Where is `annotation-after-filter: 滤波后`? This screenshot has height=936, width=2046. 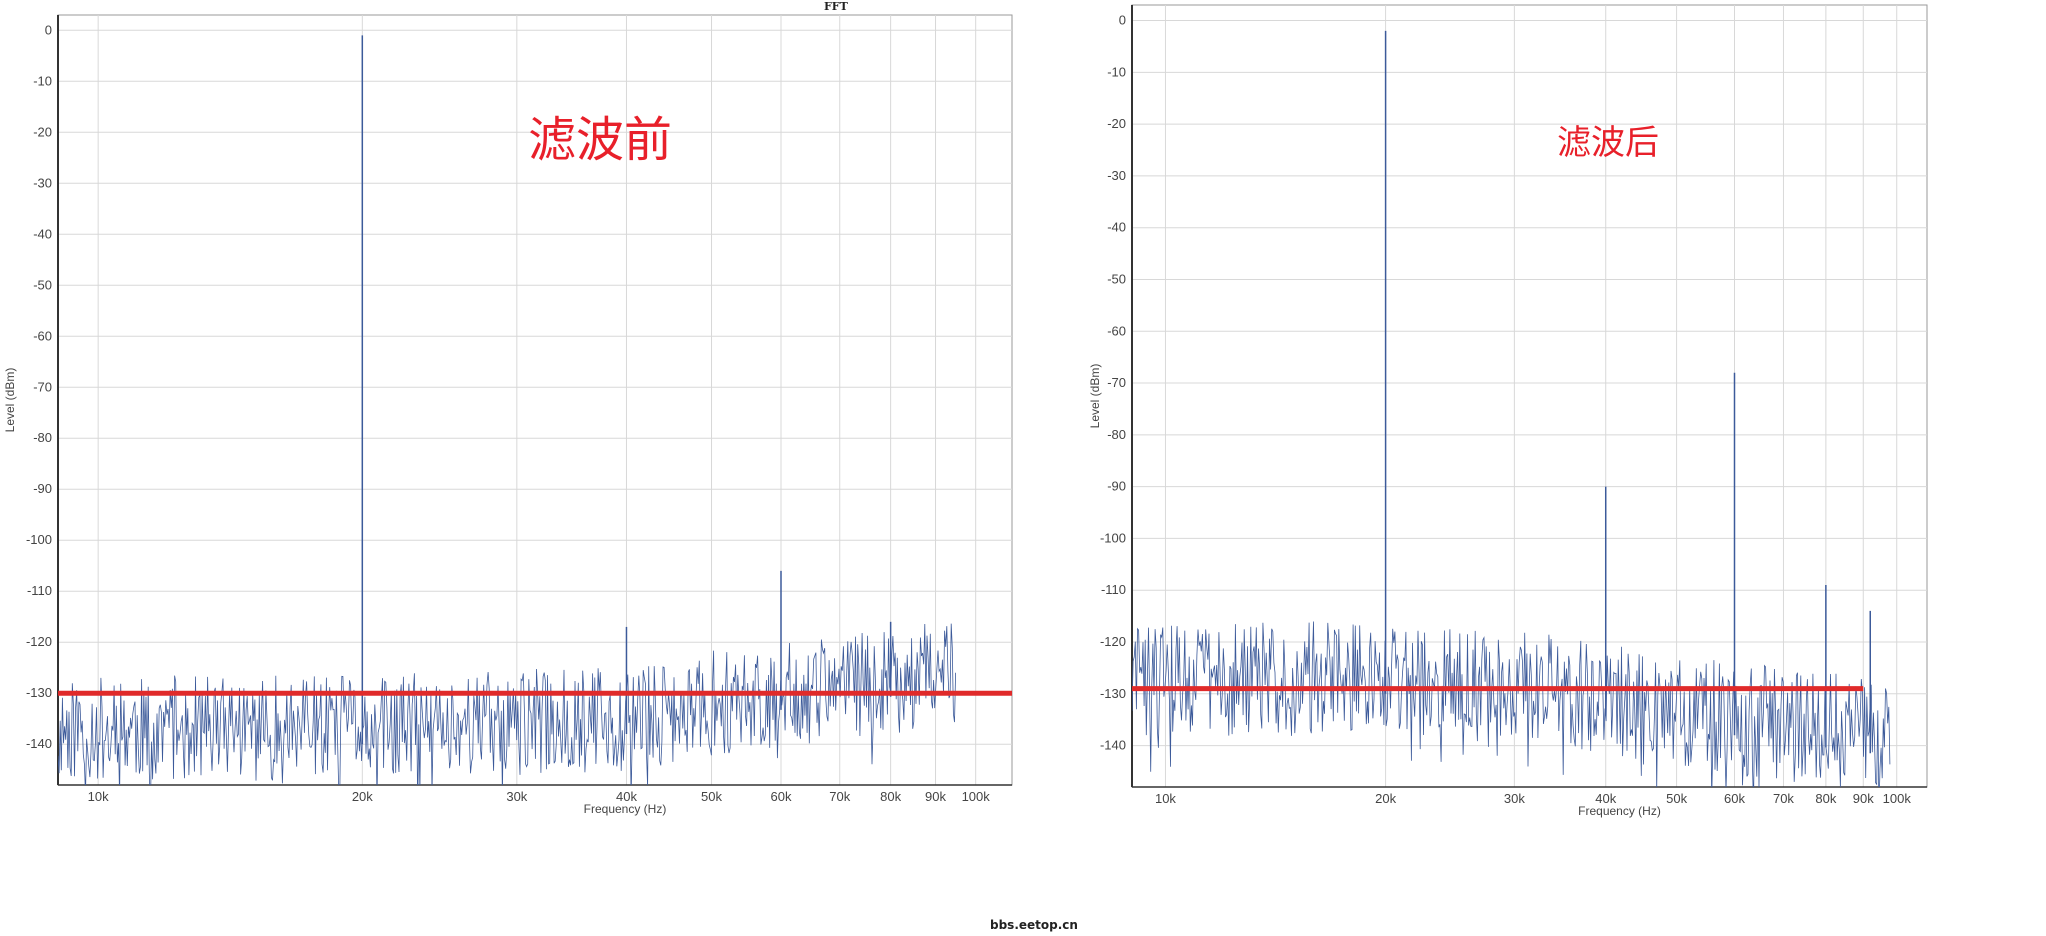 annotation-after-filter: 滤波后 is located at coordinates (1608, 143).